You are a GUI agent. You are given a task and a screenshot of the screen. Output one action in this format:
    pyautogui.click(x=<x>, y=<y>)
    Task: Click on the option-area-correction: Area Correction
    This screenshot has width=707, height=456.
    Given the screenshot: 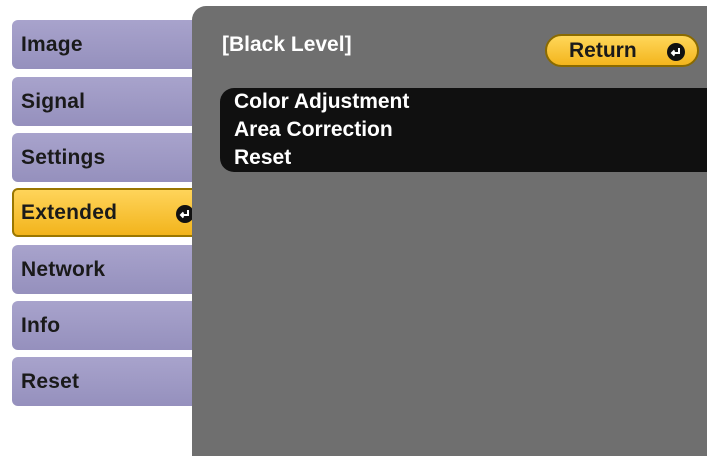 What is the action you would take?
    pyautogui.click(x=463, y=130)
    